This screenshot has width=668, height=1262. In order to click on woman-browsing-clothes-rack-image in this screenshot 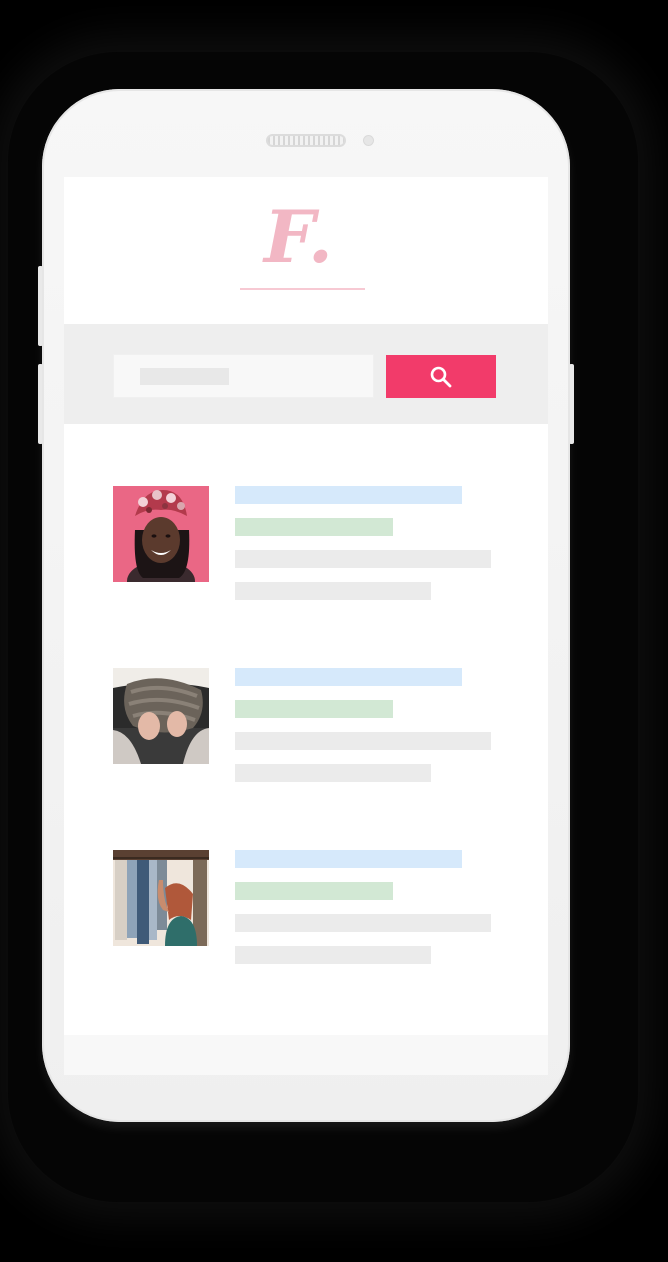, I will do `click(161, 898)`.